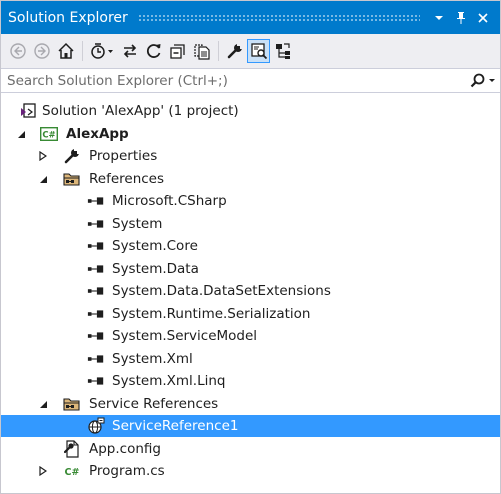 The height and width of the screenshot is (494, 501). I want to click on reference-label: System.Core, so click(155, 246).